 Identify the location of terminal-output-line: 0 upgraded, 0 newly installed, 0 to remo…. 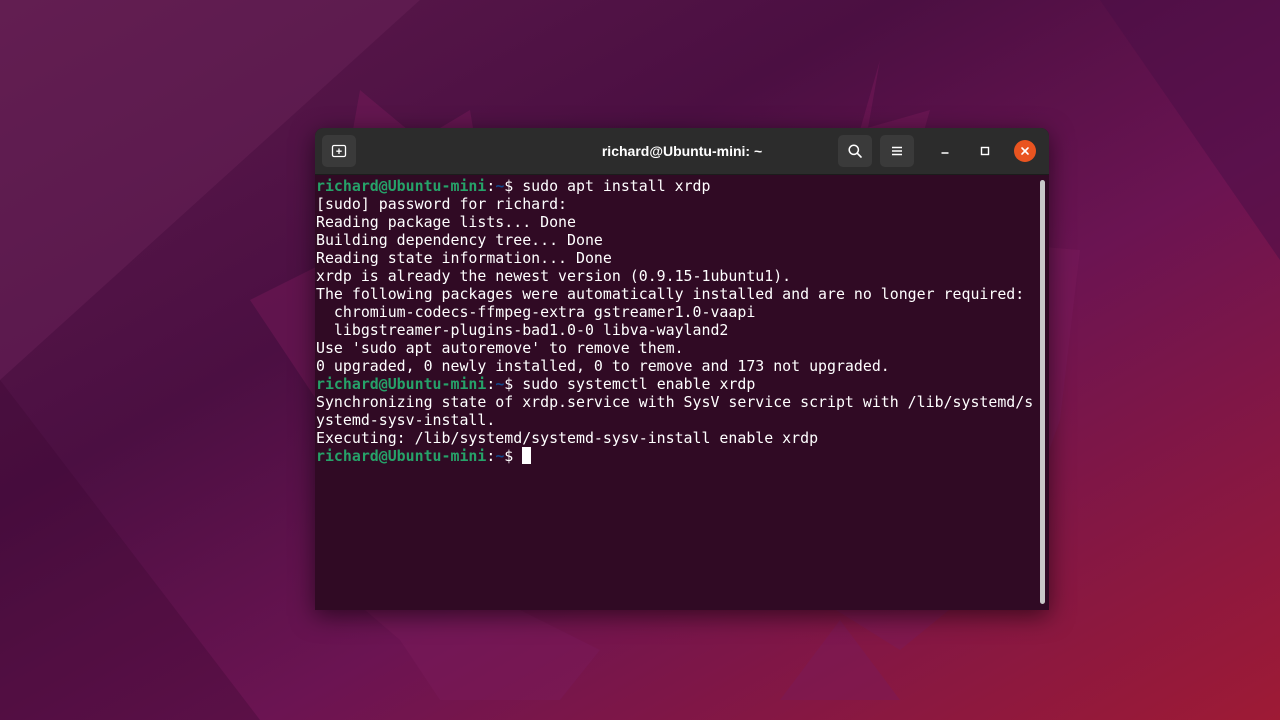
(603, 366).